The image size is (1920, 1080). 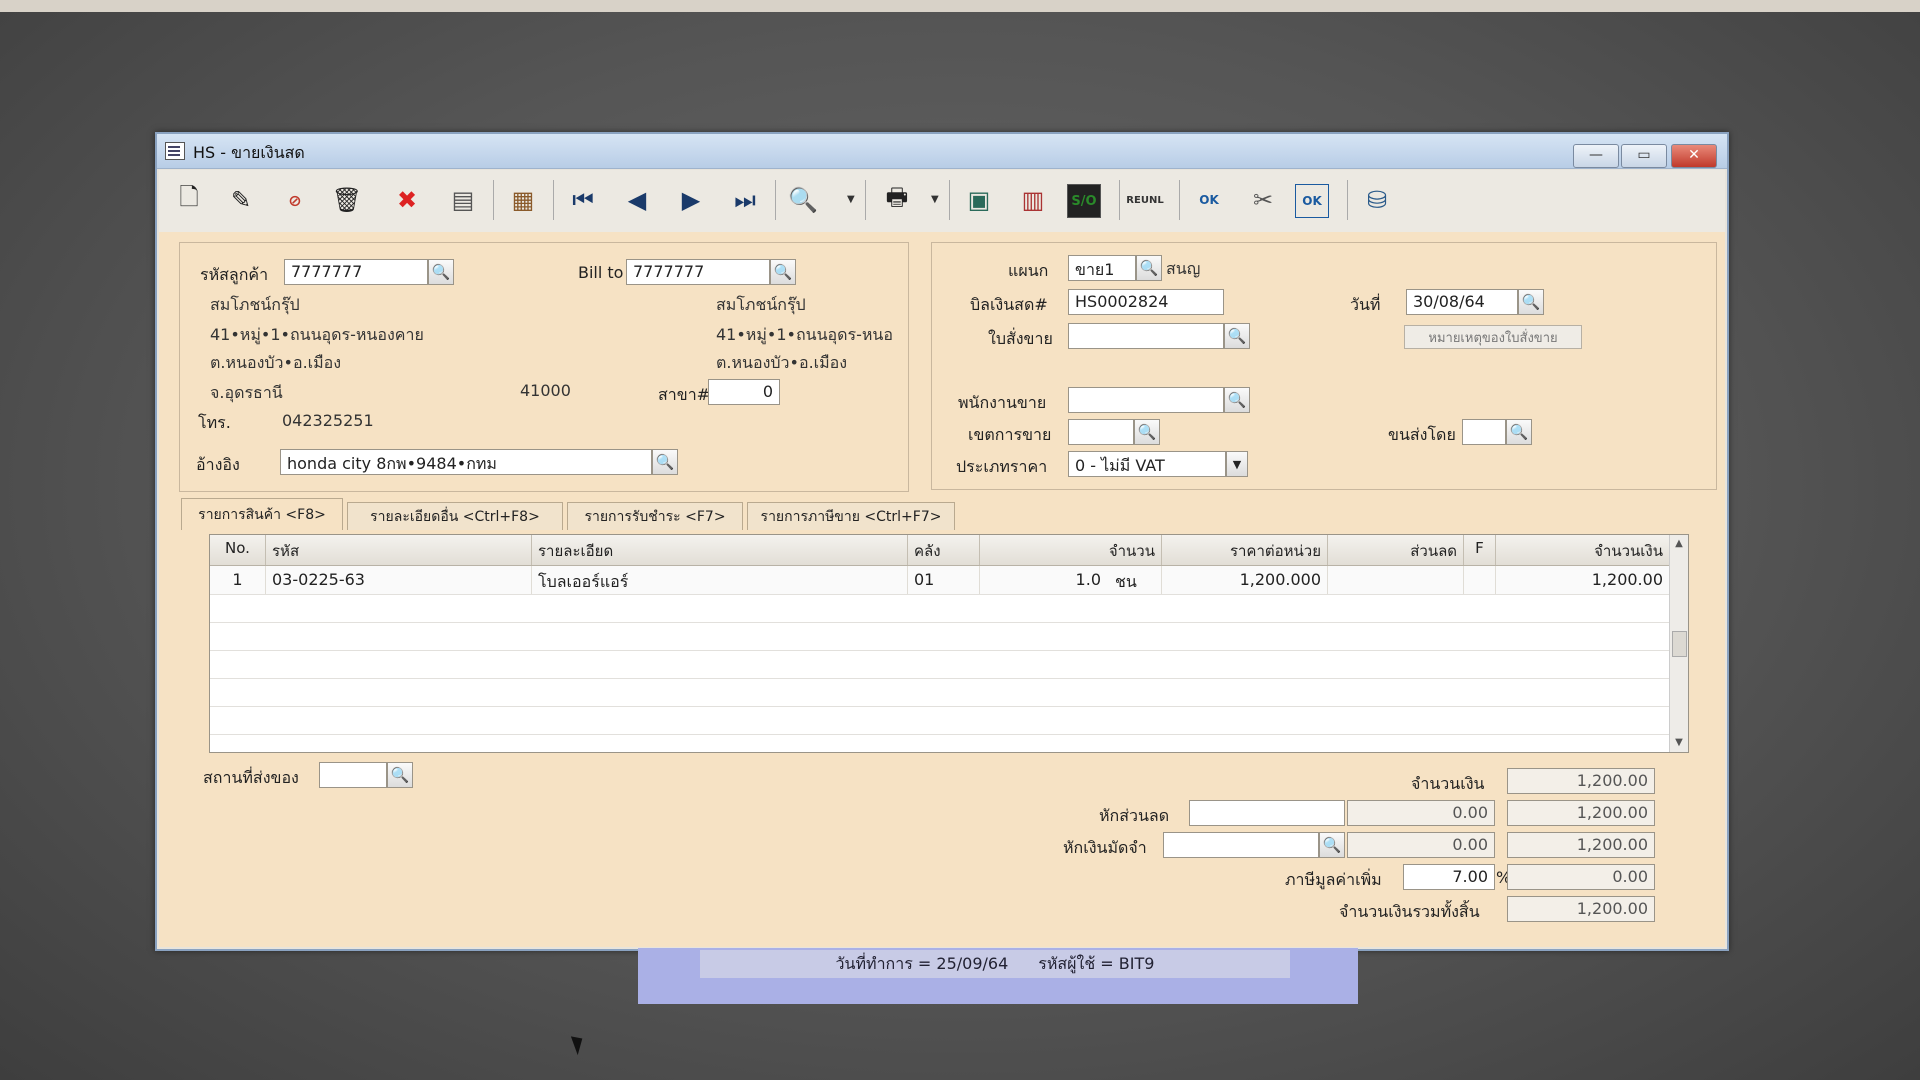 What do you see at coordinates (1071, 580) in the screenshot?
I see `row-quantity-cell: 1.0 ชน` at bounding box center [1071, 580].